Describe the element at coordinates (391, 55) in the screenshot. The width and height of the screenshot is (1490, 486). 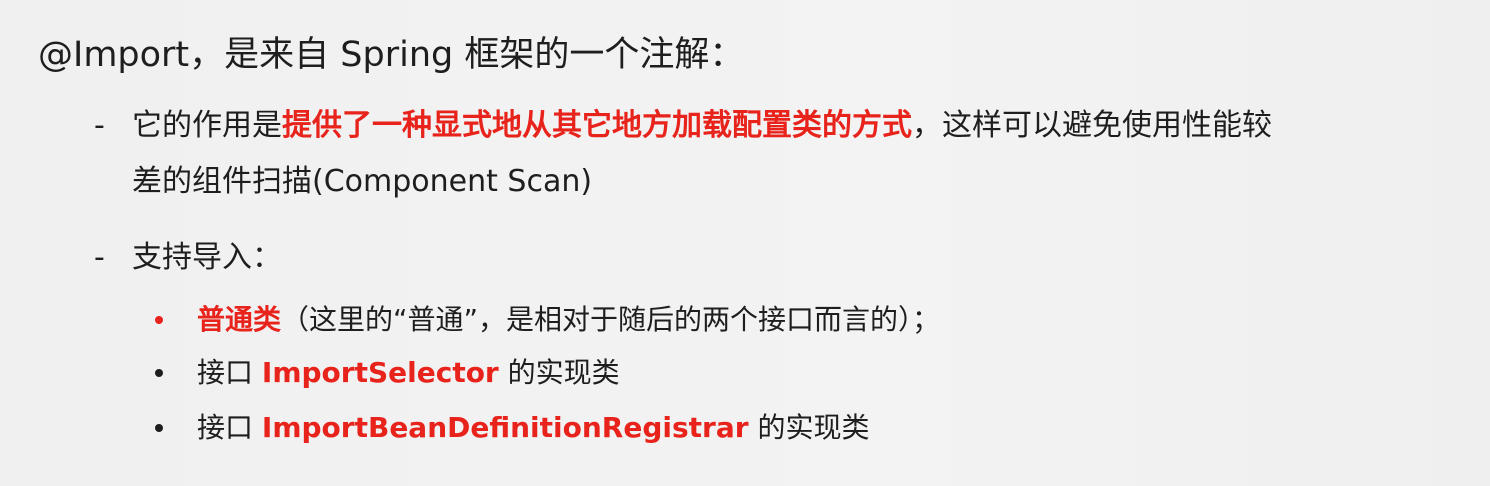
I see `slide-title: @Import，是来自 Spring 框架的一个注解：` at that location.